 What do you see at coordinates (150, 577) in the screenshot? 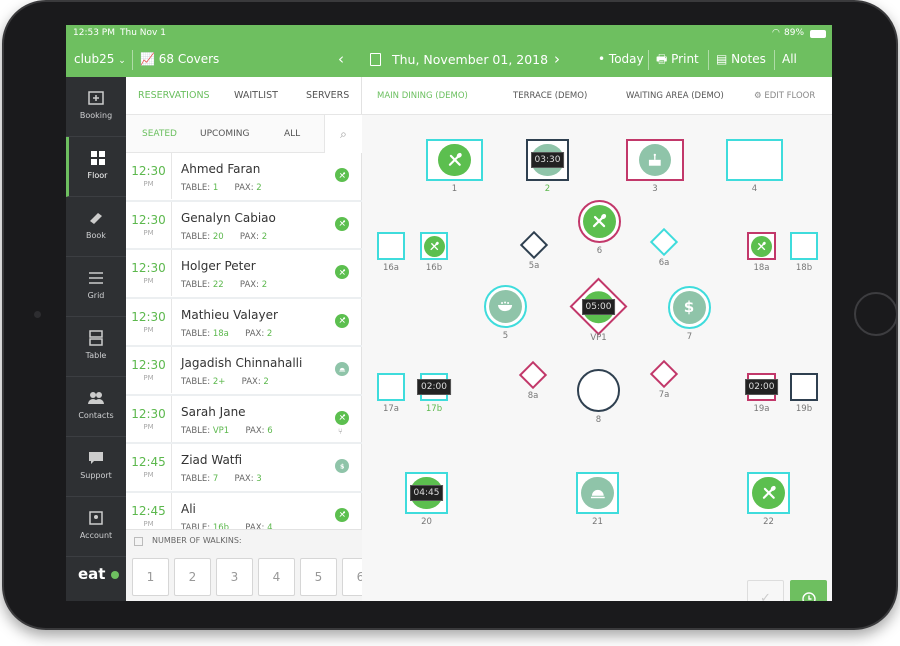
I see `walkin-count-button: 1` at bounding box center [150, 577].